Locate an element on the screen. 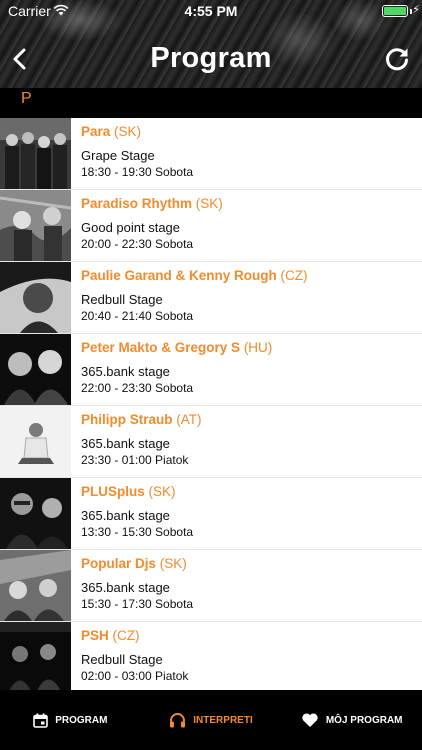  refresh-button is located at coordinates (397, 59).